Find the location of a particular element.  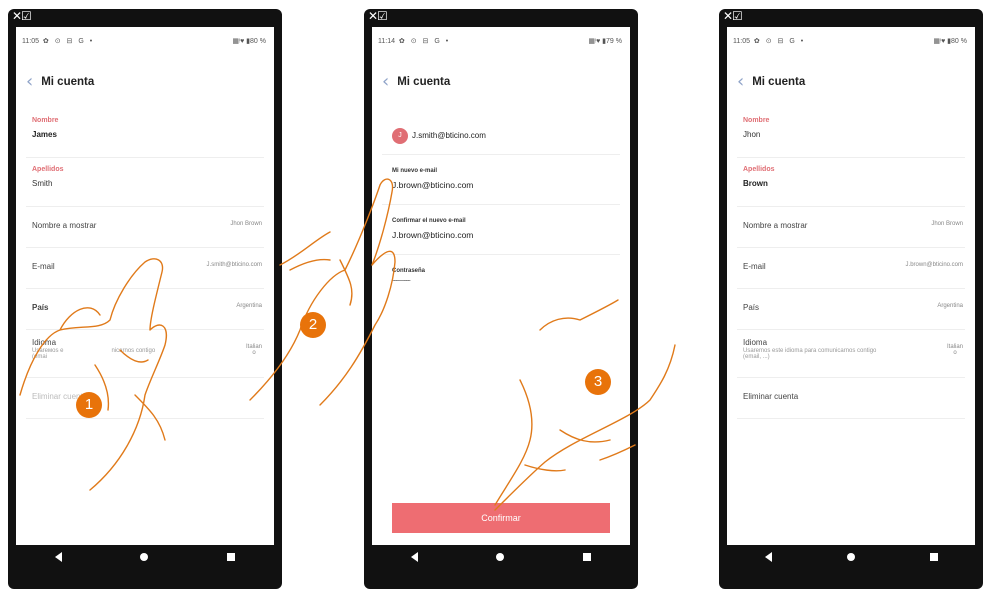

status-time: 11:14 is located at coordinates (386, 41).